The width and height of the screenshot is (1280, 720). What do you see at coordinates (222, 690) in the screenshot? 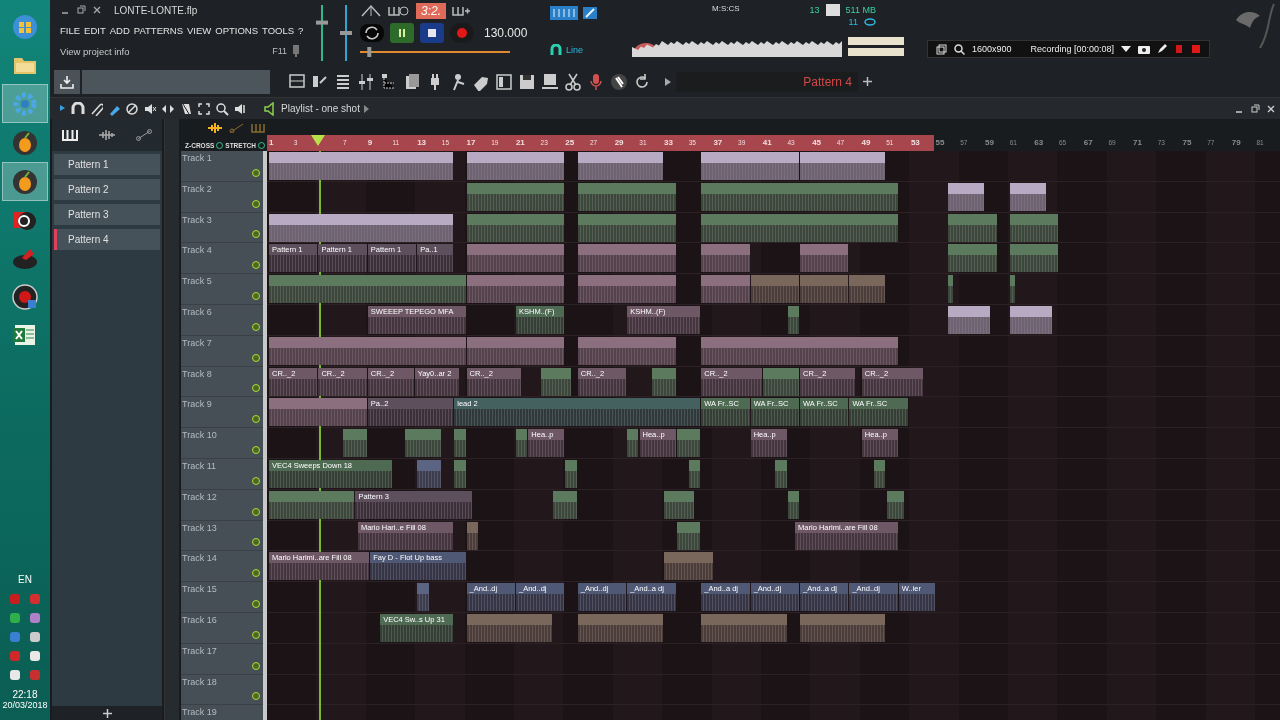
I see `track-header: Track 18` at bounding box center [222, 690].